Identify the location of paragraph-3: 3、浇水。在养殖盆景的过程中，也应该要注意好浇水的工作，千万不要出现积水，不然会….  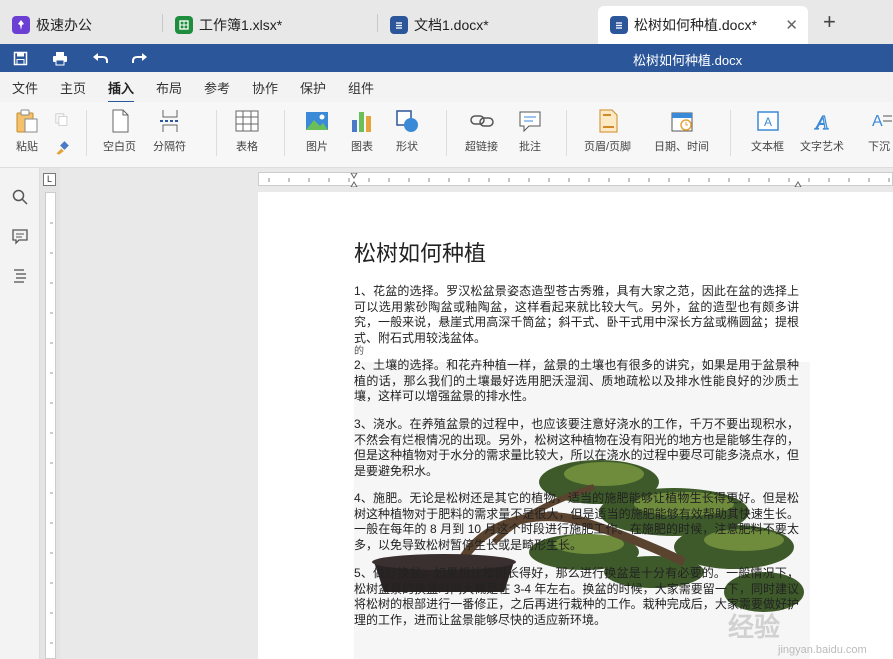
(576, 448).